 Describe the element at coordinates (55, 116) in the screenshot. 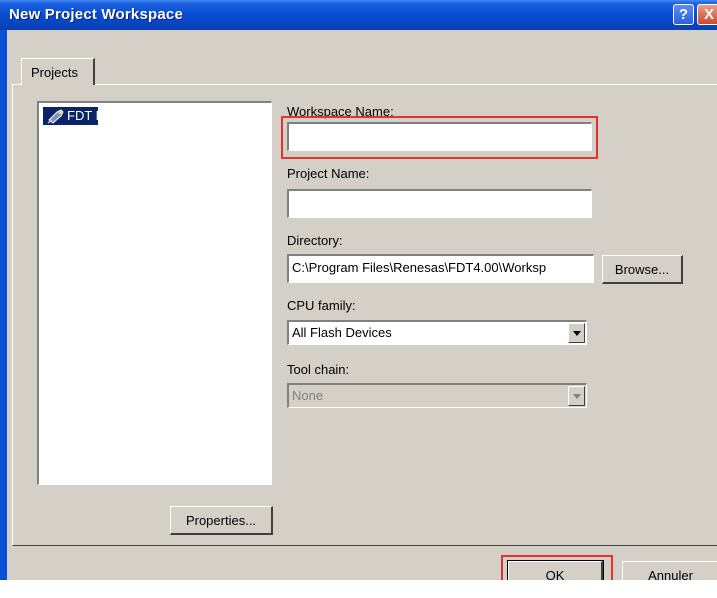

I see `project-generator-icon` at that location.